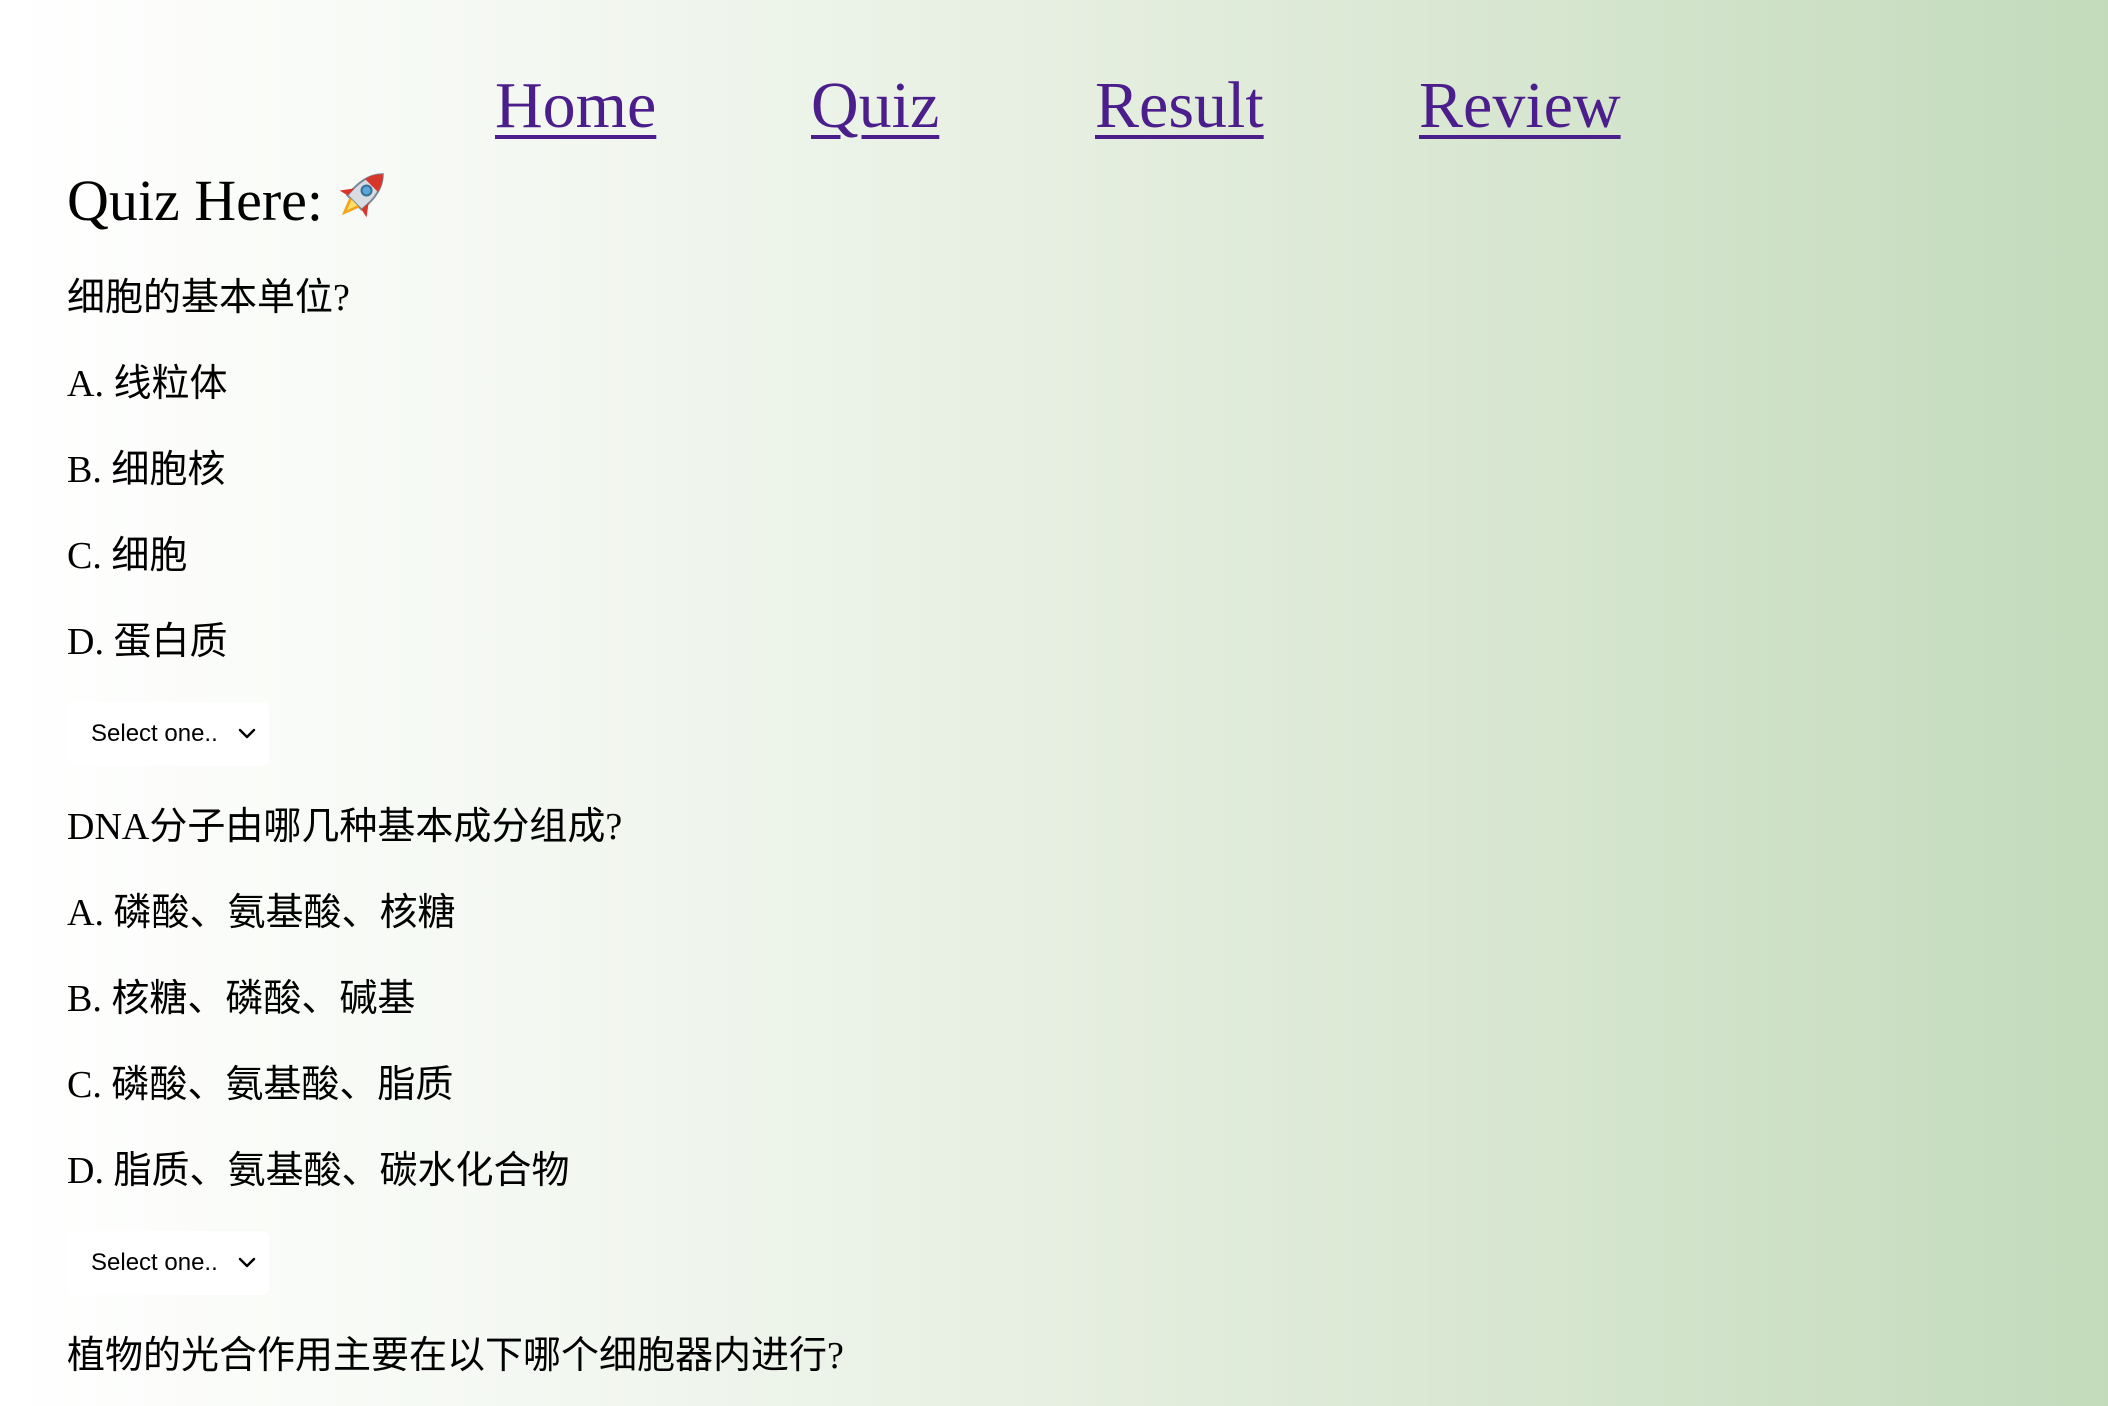 This screenshot has width=2108, height=1406. Describe the element at coordinates (241, 999) in the screenshot. I see `question-2-option-b: B. 核糖、磷酸、碱基` at that location.